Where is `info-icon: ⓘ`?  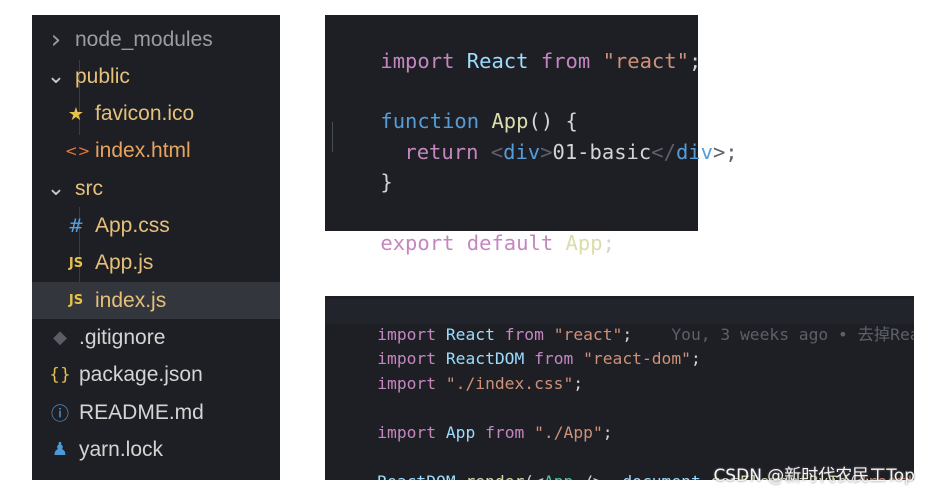 info-icon: ⓘ is located at coordinates (60, 414).